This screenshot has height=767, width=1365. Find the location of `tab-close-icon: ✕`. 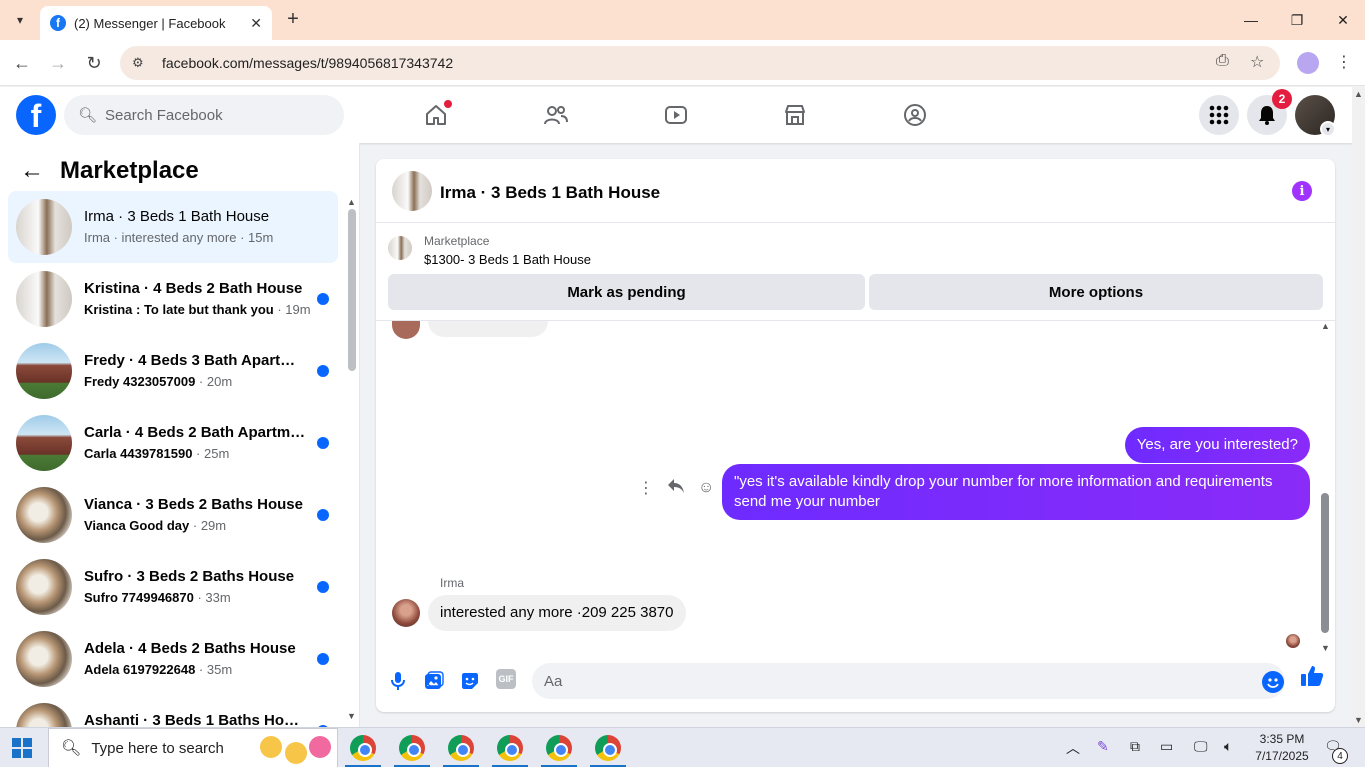

tab-close-icon: ✕ is located at coordinates (256, 23).